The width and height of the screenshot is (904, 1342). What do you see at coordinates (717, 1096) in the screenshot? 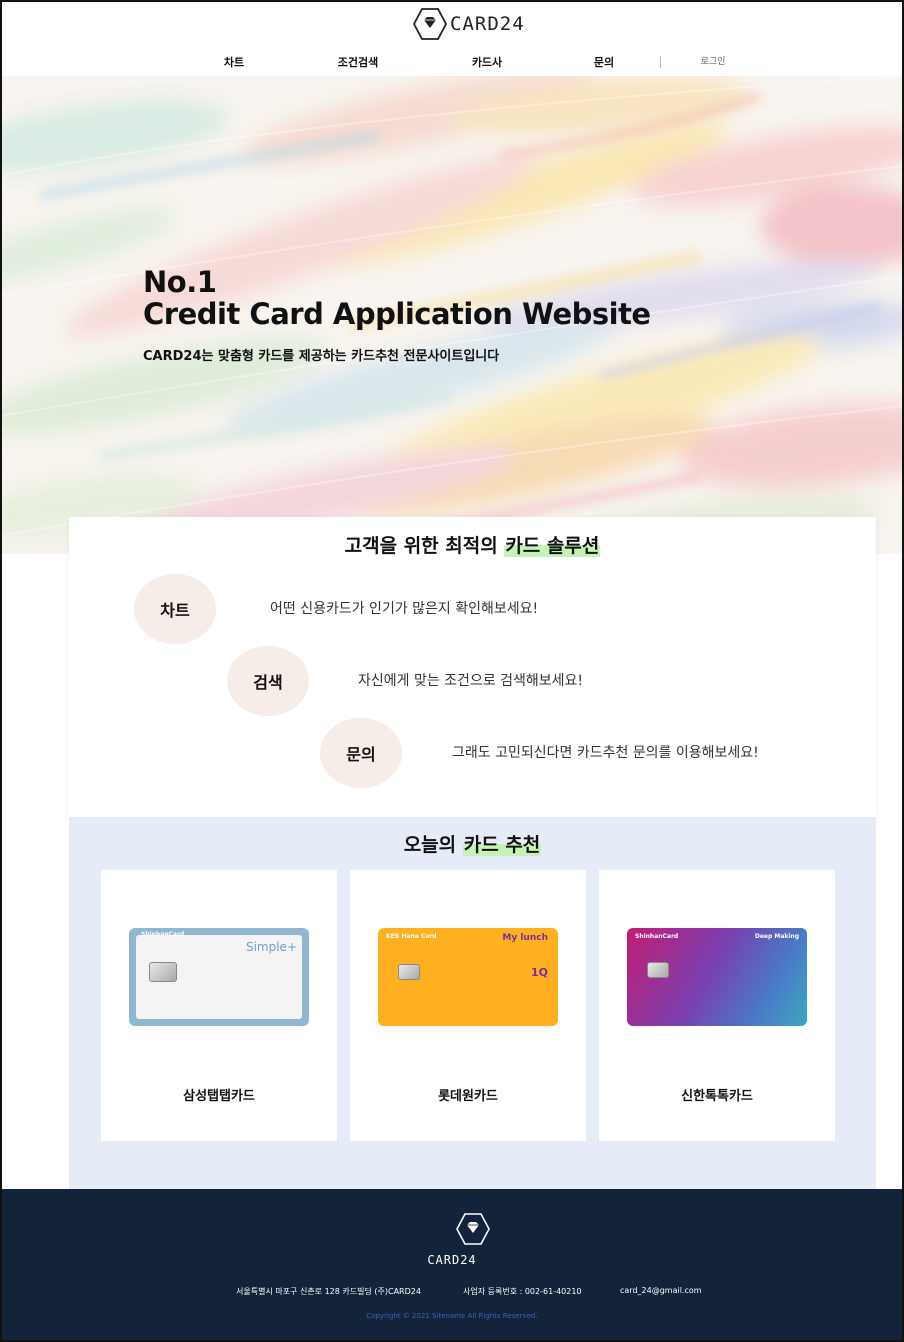
I see `card-name: 신한톡톡카드` at bounding box center [717, 1096].